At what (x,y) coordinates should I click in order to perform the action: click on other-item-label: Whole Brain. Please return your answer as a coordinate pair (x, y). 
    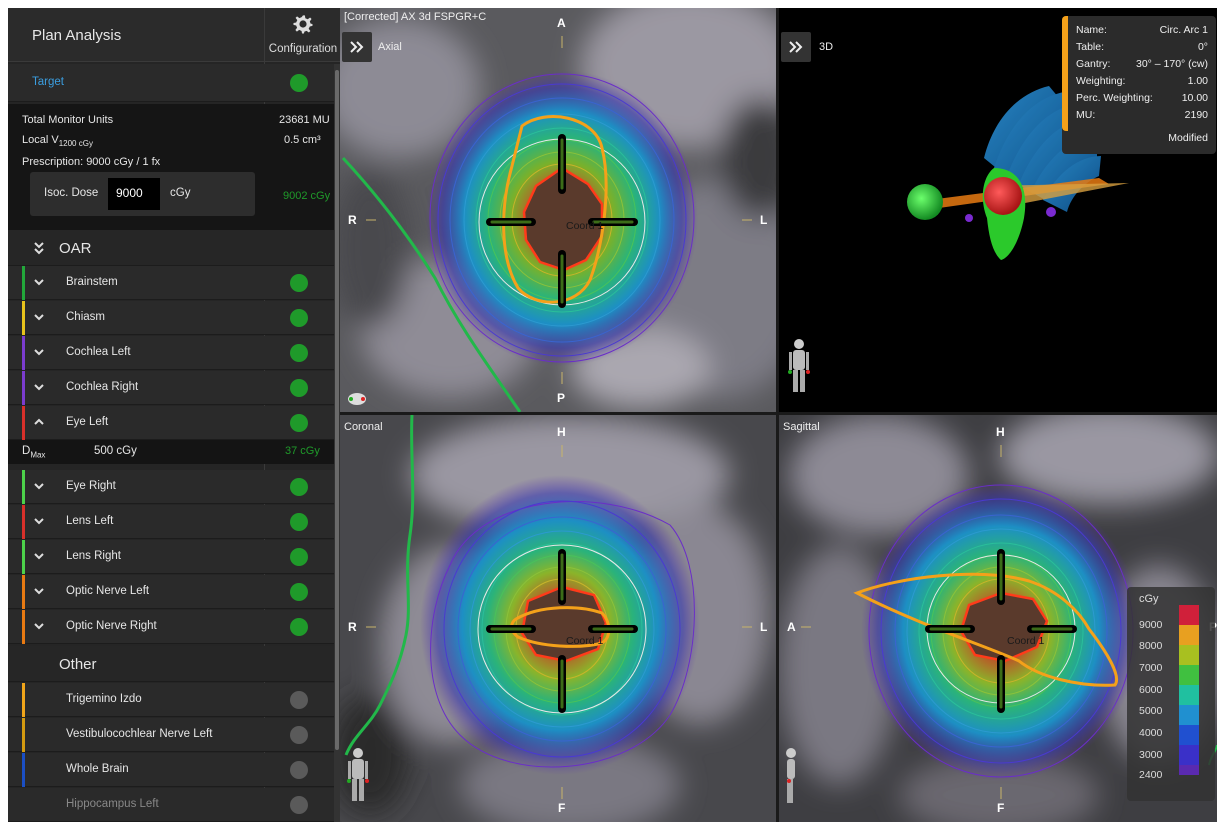
    Looking at the image, I should click on (97, 769).